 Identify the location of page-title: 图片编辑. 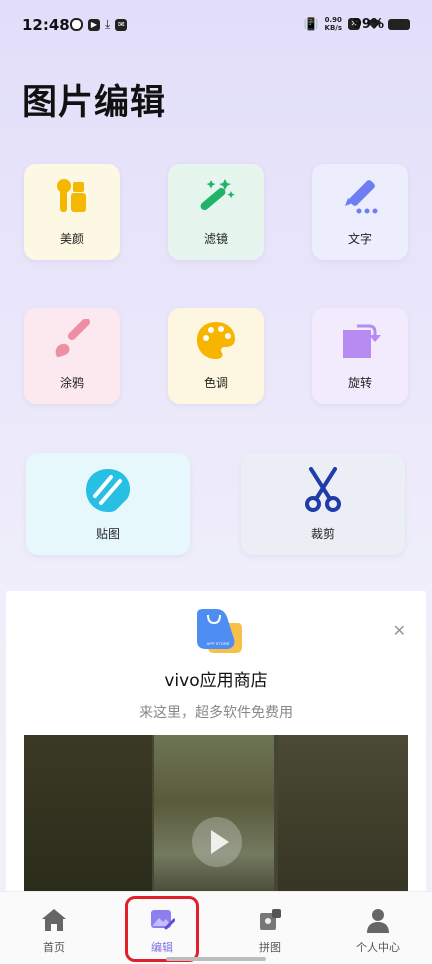
(94, 103).